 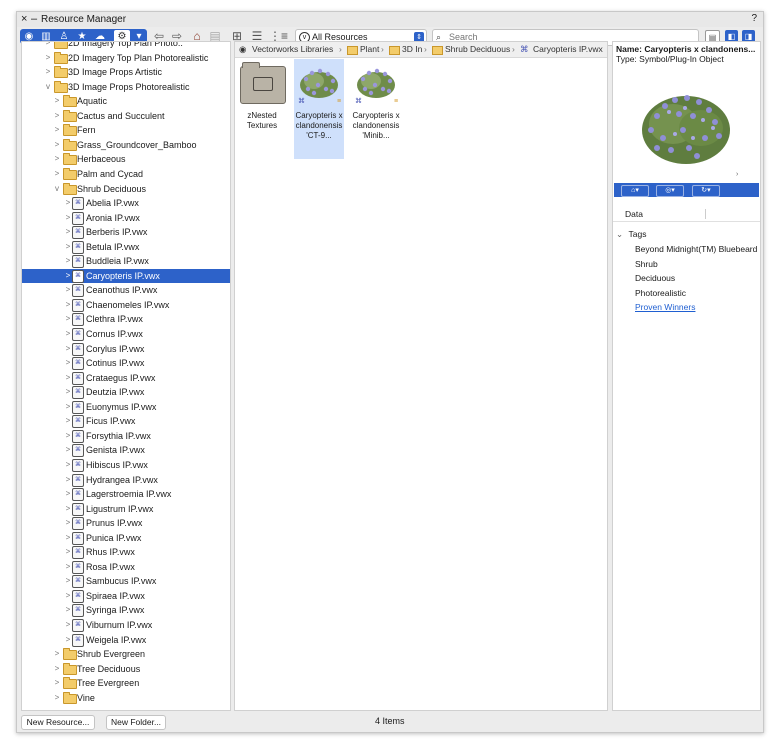 I want to click on tree-folder-item: >2D Imagery Top Plan Photorealistic, so click(x=126, y=58).